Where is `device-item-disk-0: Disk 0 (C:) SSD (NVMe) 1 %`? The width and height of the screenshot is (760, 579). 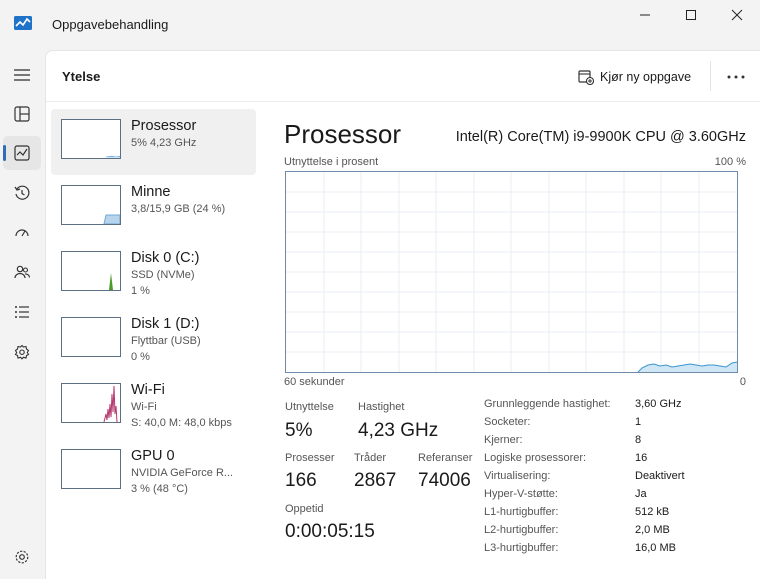 device-item-disk-0: Disk 0 (C:) SSD (NVMe) 1 % is located at coordinates (153, 274).